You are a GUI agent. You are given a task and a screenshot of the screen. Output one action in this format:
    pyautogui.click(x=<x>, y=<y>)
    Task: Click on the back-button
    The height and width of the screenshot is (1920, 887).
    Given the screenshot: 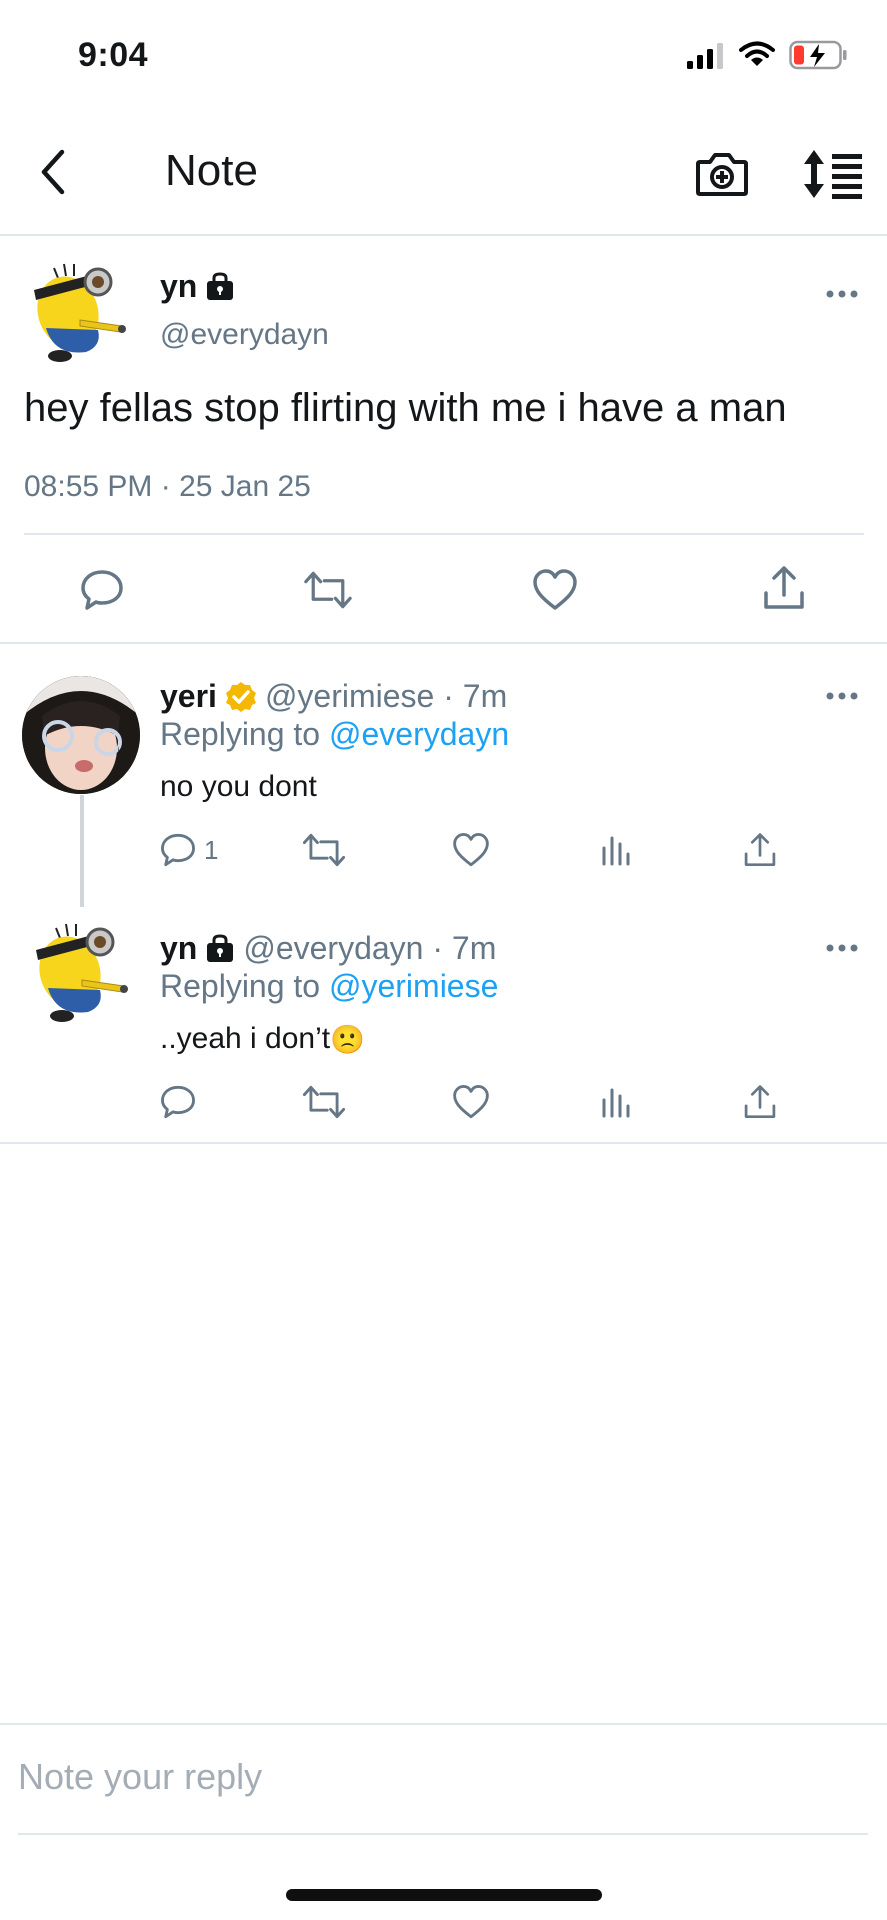 What is the action you would take?
    pyautogui.click(x=53, y=172)
    